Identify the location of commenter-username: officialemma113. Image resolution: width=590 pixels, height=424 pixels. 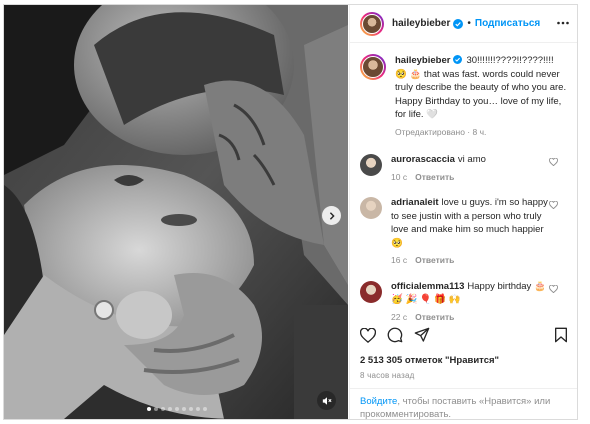
(427, 286).